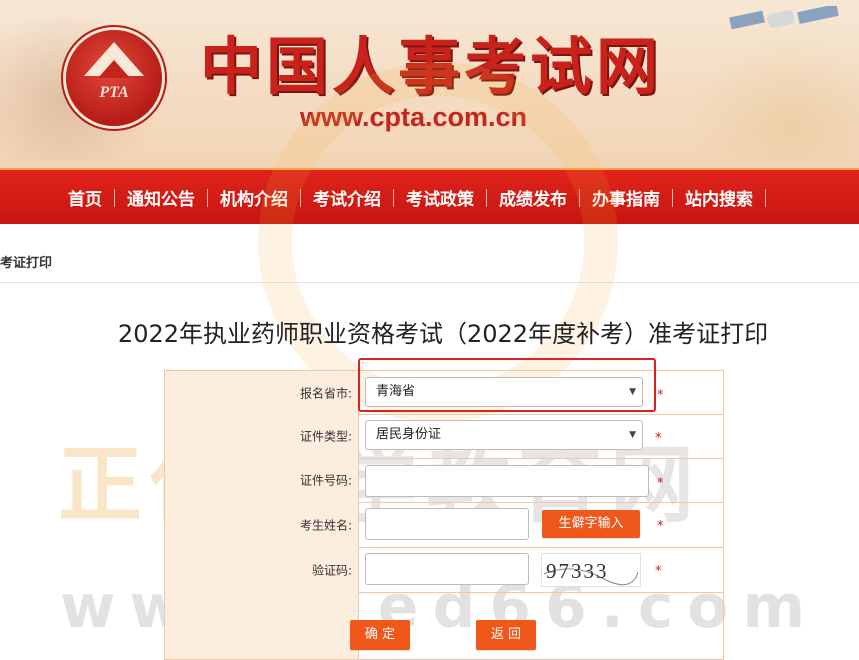 The width and height of the screenshot is (859, 660). I want to click on breadcrumb: 考证打印, so click(26, 263).